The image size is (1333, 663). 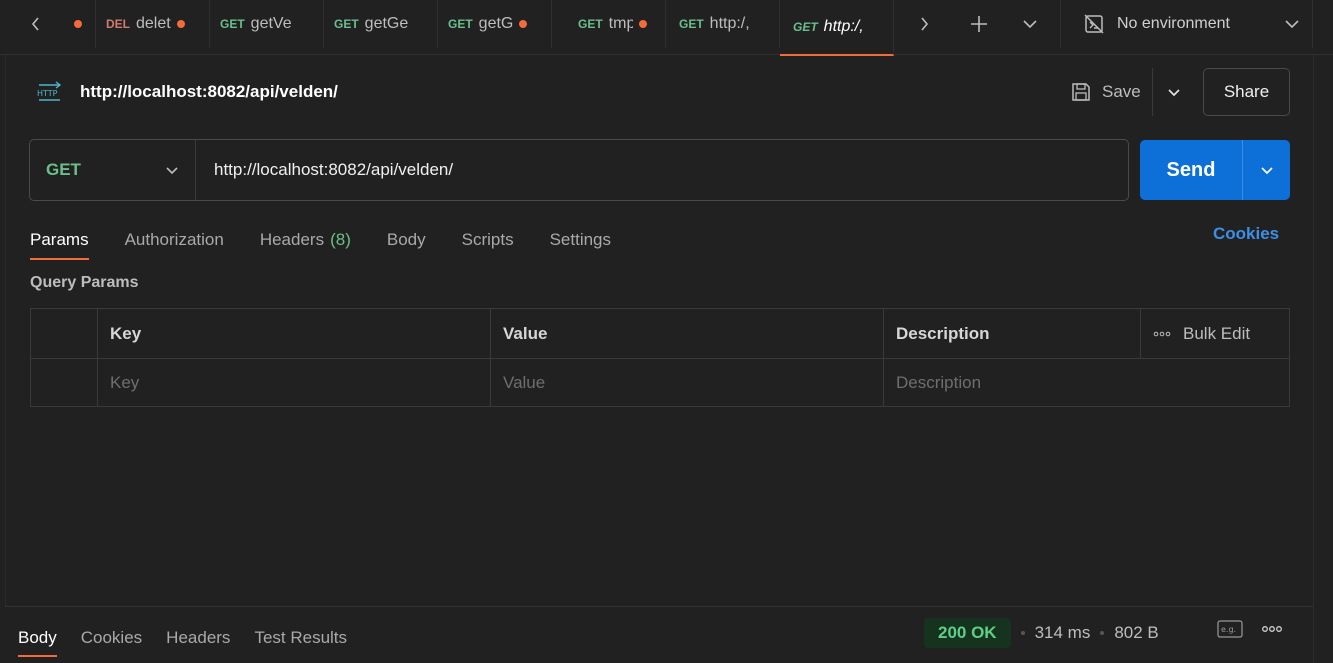 What do you see at coordinates (294, 333) in the screenshot?
I see `key-column-header: Key` at bounding box center [294, 333].